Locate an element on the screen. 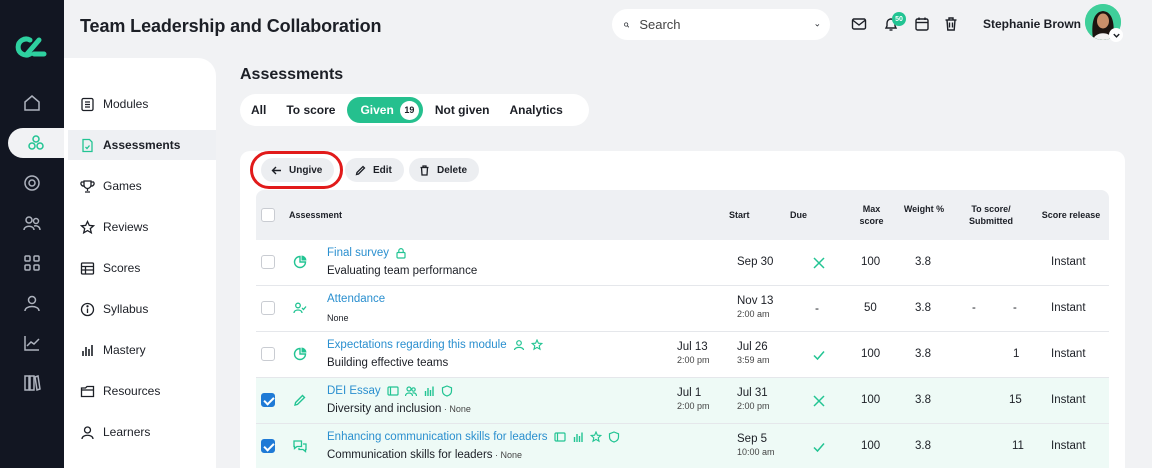 This screenshot has width=1152, height=468. col-weight: Weight % is located at coordinates (924, 209).